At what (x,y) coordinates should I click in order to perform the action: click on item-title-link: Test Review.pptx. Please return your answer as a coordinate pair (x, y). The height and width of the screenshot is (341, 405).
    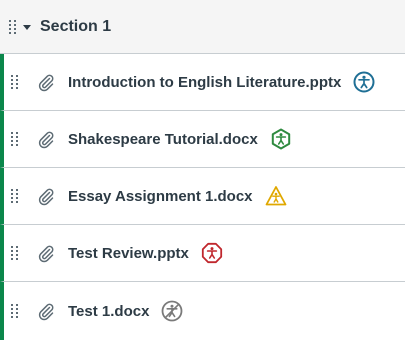
    Looking at the image, I should click on (128, 253).